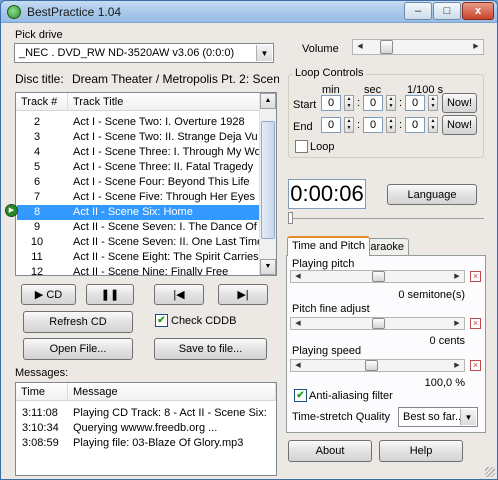 The image size is (498, 480). What do you see at coordinates (330, 451) in the screenshot?
I see `about-button: About` at bounding box center [330, 451].